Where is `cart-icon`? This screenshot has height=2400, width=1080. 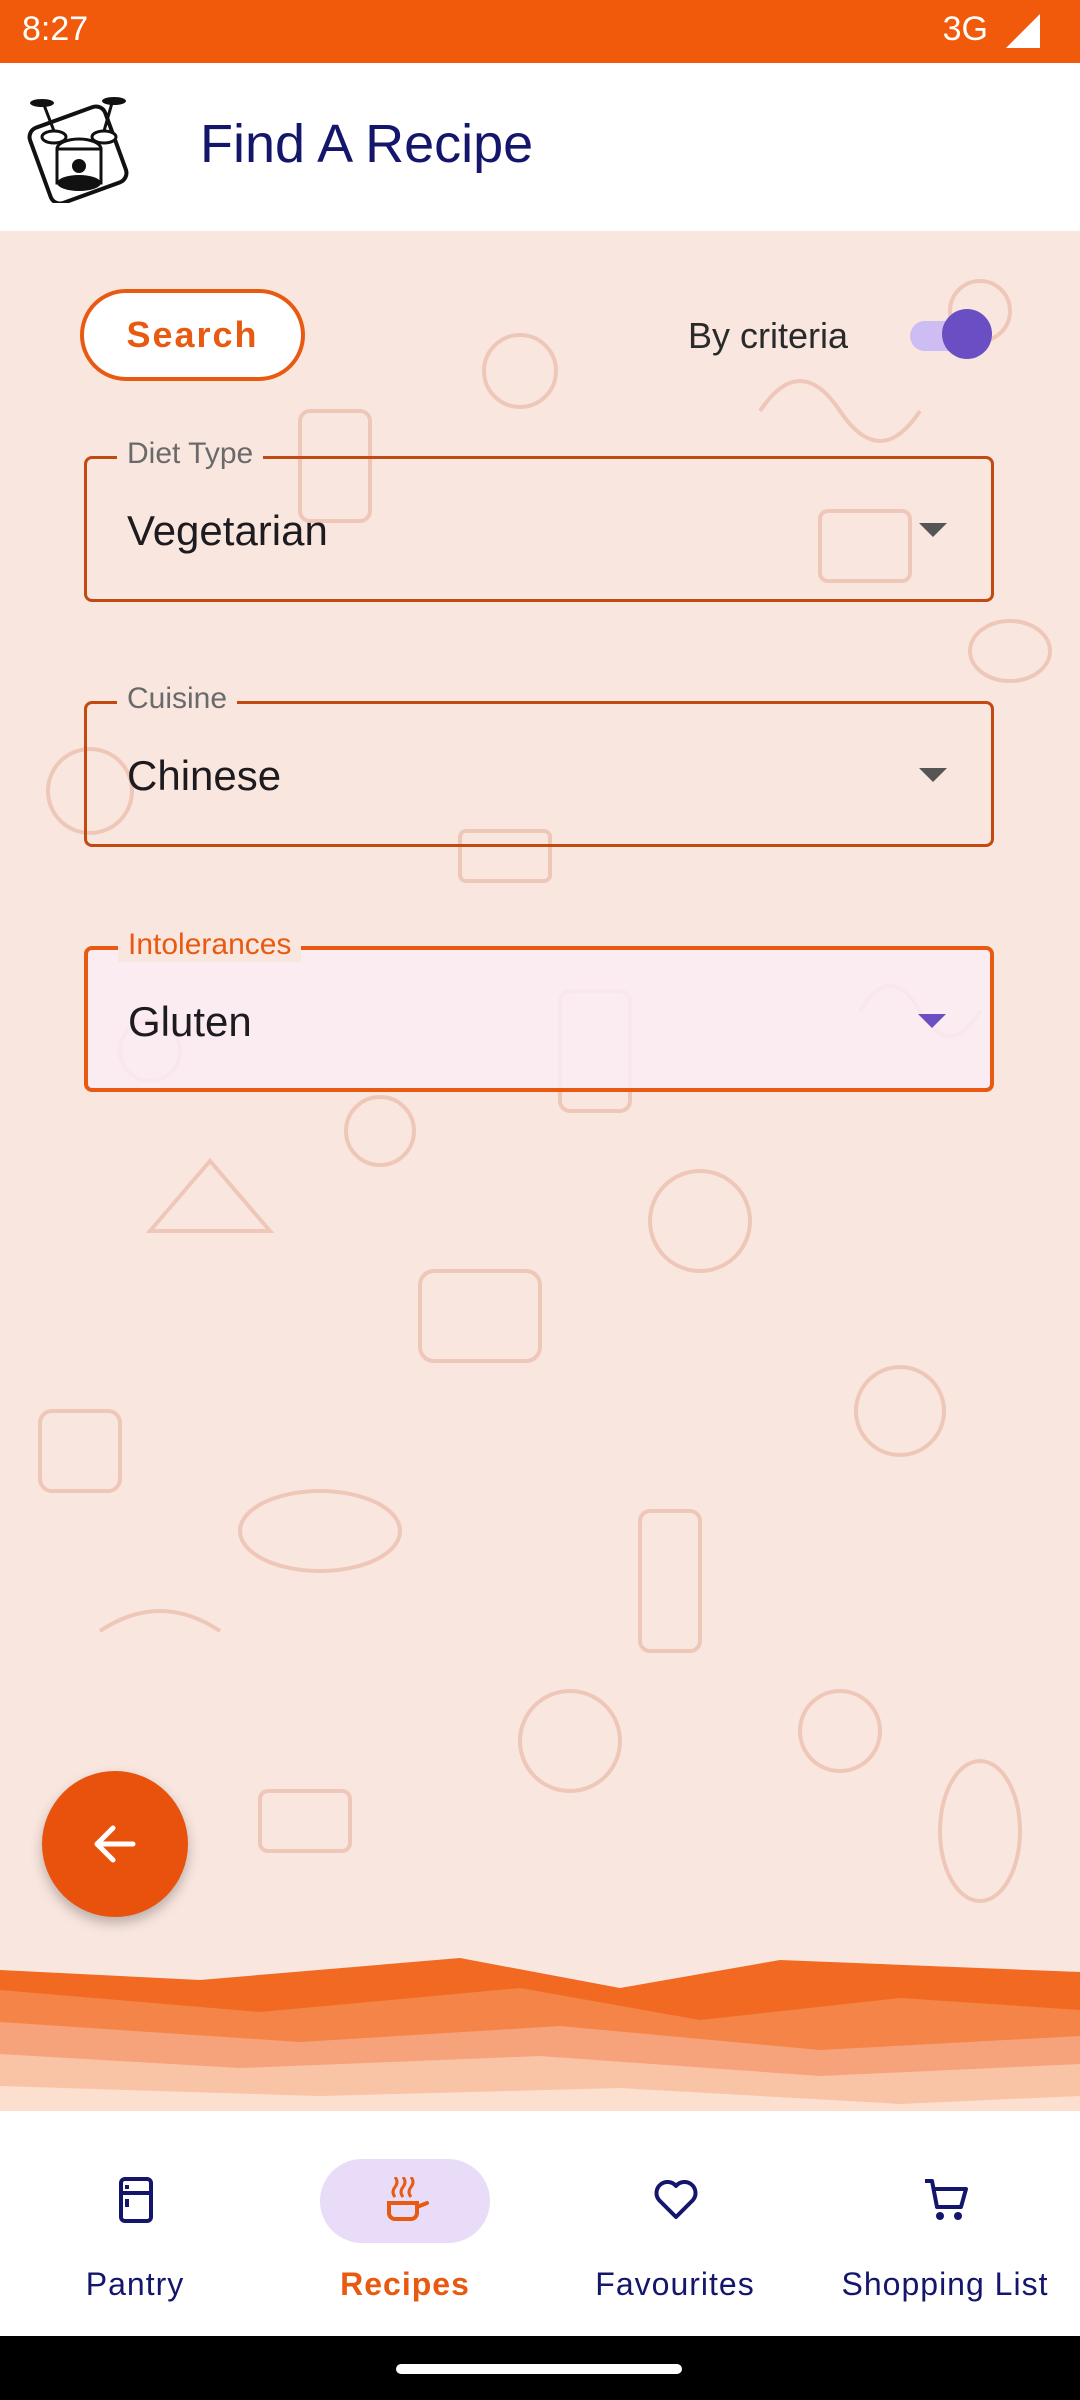
cart-icon is located at coordinates (946, 2199).